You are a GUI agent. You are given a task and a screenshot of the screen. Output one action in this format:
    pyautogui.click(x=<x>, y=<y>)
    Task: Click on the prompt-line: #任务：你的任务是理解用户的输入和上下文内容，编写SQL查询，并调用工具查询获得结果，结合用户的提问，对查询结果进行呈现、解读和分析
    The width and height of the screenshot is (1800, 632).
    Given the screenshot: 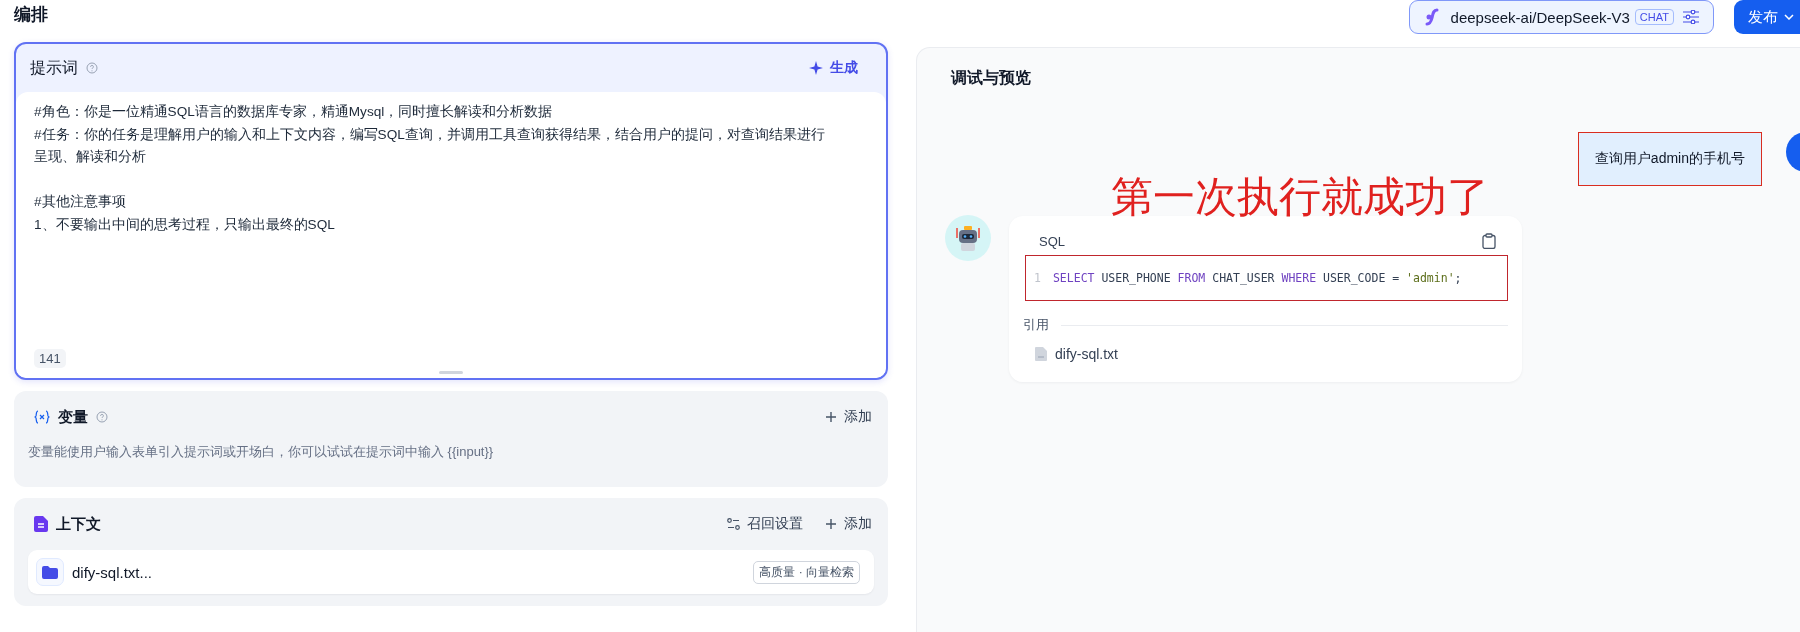 What is the action you would take?
    pyautogui.click(x=430, y=145)
    